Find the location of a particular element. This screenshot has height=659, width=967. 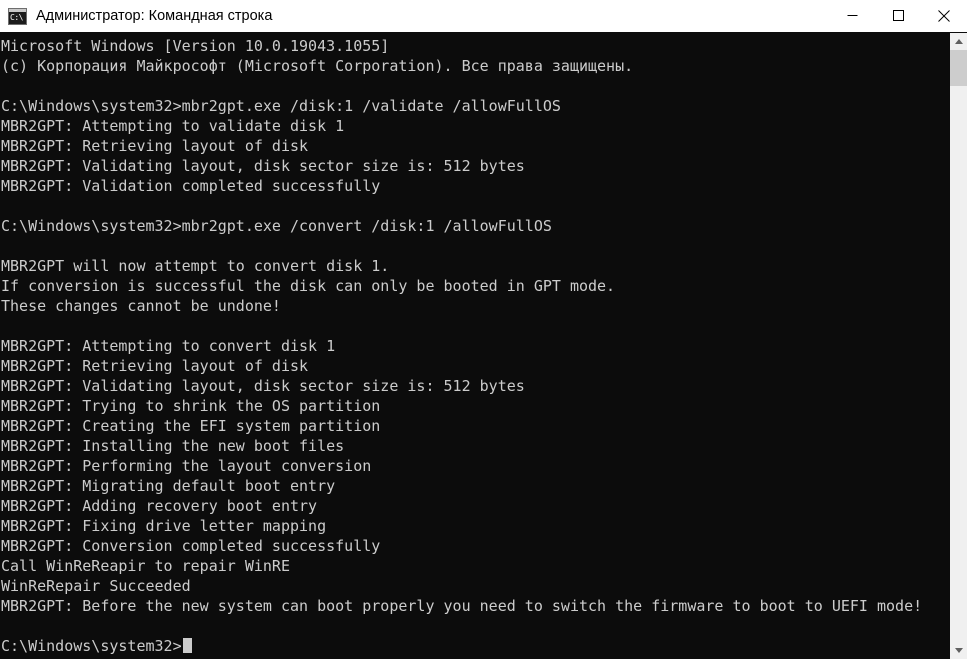

console-line: WinReRepair Succeeded is located at coordinates (96, 586).